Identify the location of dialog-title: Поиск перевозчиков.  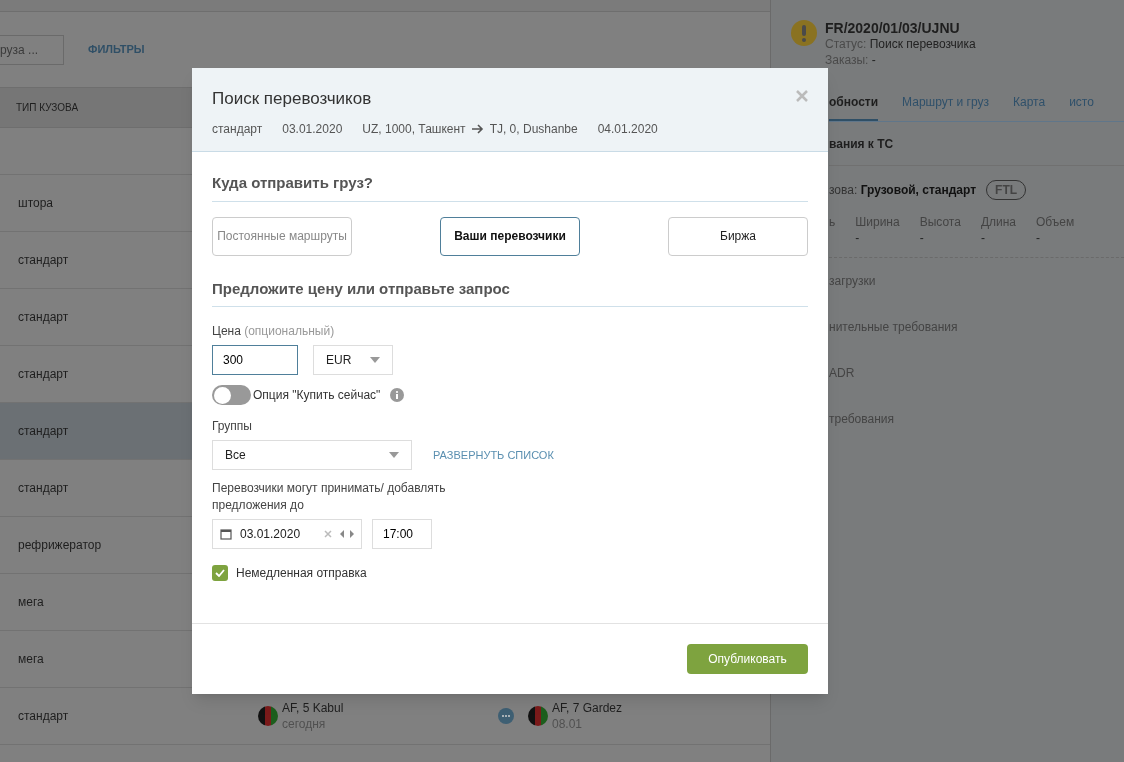
(292, 99).